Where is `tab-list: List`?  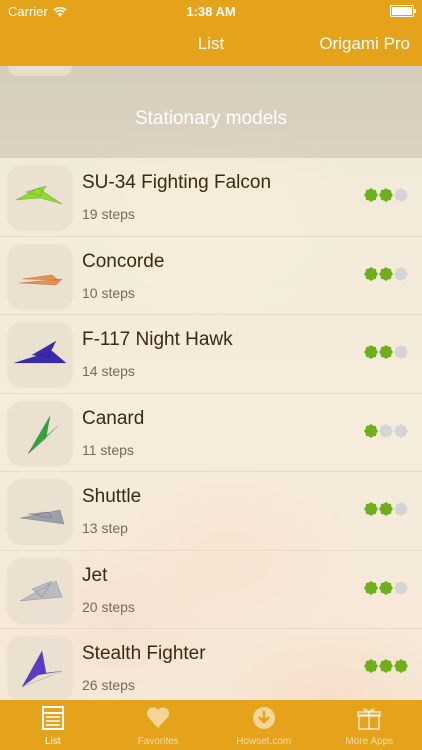
tab-list: List is located at coordinates (53, 725).